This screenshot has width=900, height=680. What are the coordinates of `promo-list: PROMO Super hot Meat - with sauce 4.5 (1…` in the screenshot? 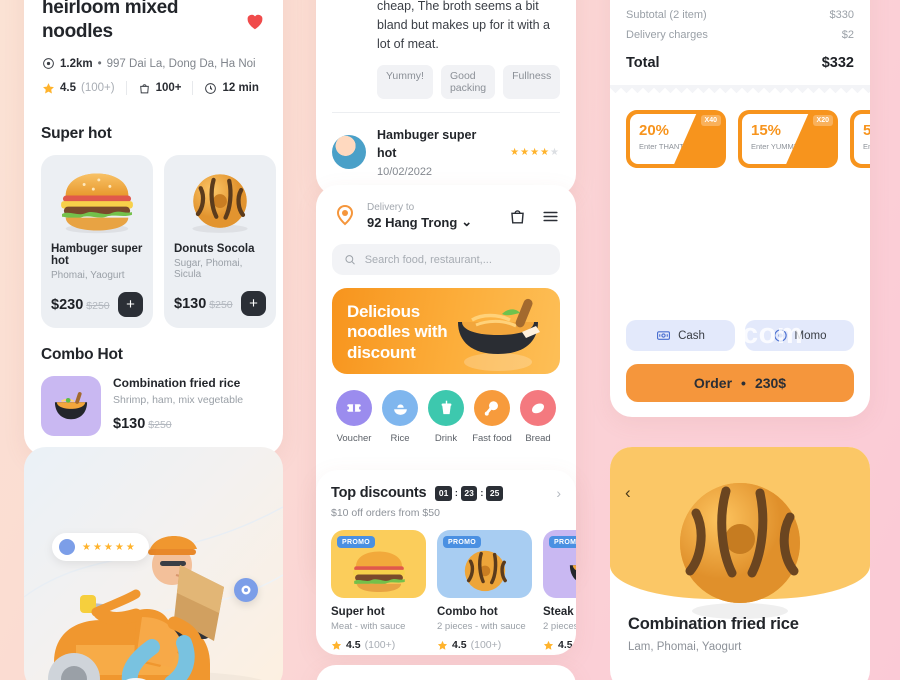 It's located at (446, 585).